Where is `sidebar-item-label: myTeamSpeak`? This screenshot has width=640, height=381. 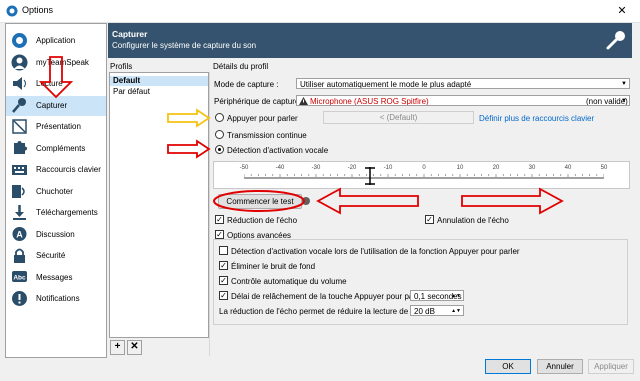 sidebar-item-label: myTeamSpeak is located at coordinates (62, 62).